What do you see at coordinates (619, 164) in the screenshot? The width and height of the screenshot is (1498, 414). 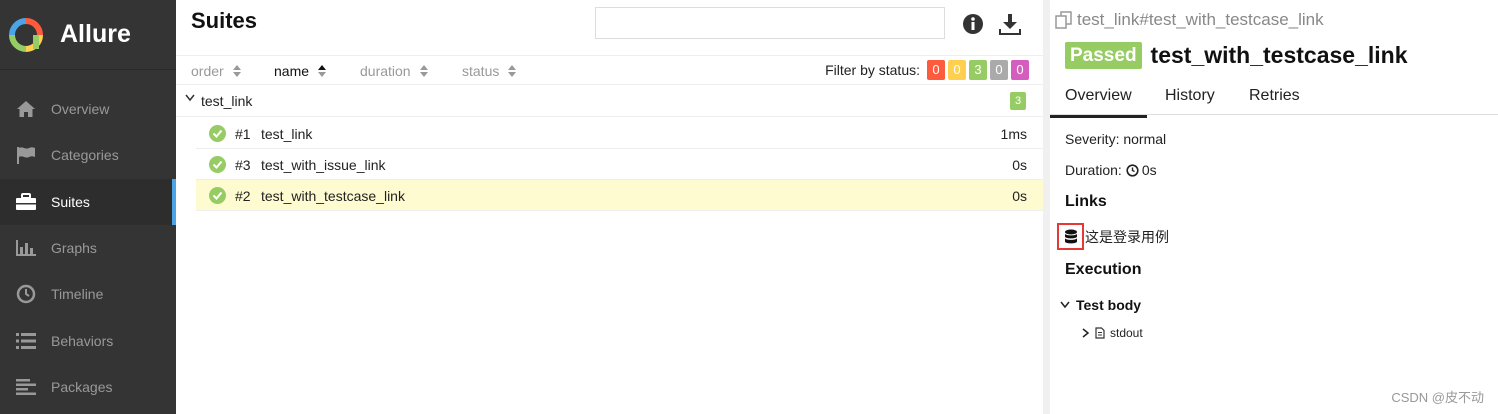 I see `test-row: #3 test_with_issue_link 0s` at bounding box center [619, 164].